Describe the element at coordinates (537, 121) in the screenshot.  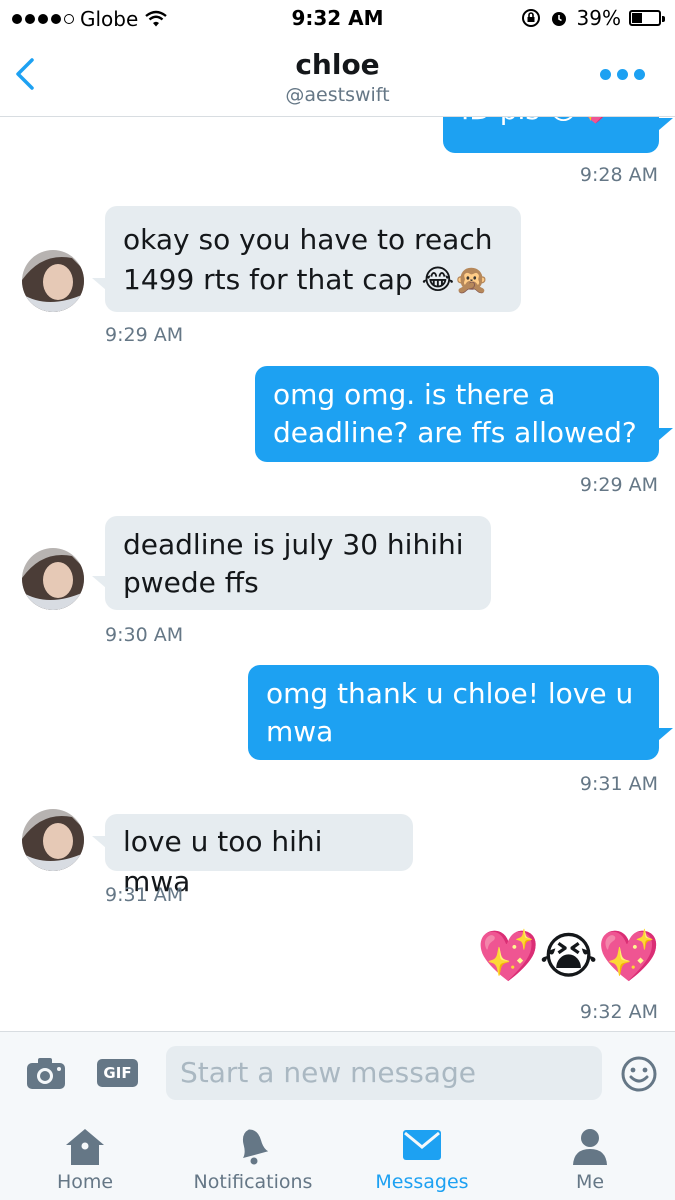
I see `message-text: ID pls 😳💖` at that location.